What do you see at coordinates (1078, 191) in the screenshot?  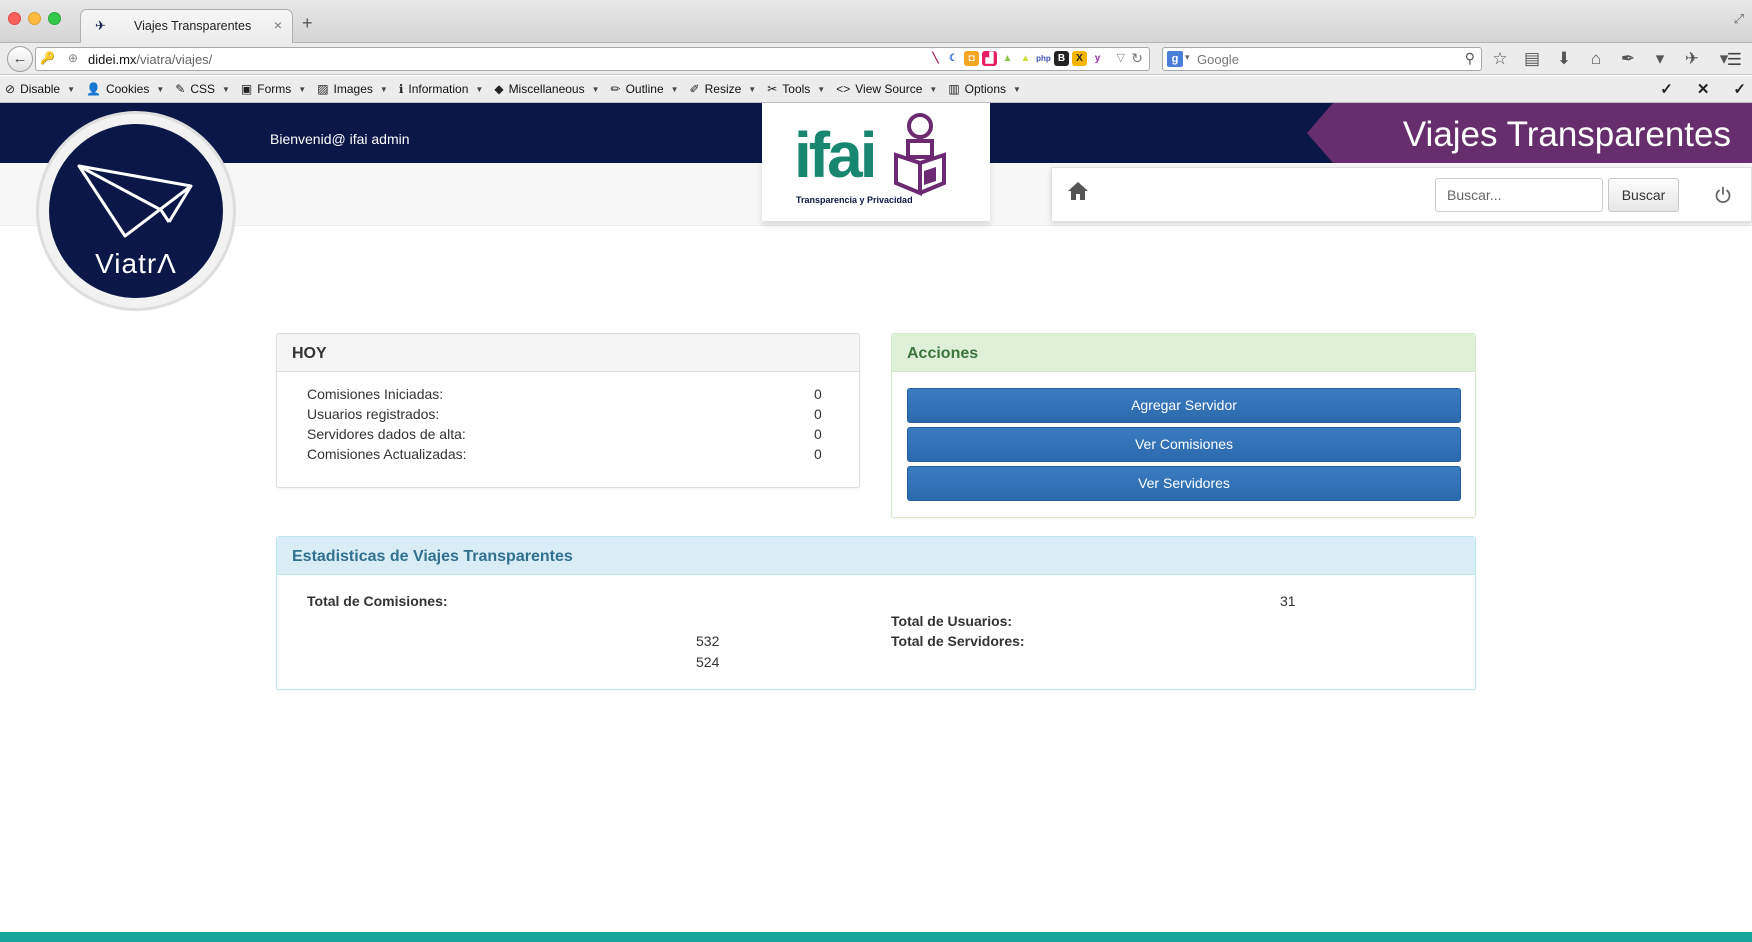 I see `home-icon` at bounding box center [1078, 191].